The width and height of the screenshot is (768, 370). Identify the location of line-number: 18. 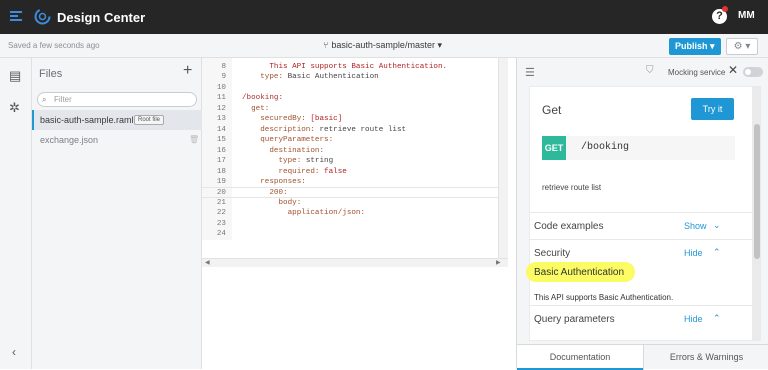
(221, 171).